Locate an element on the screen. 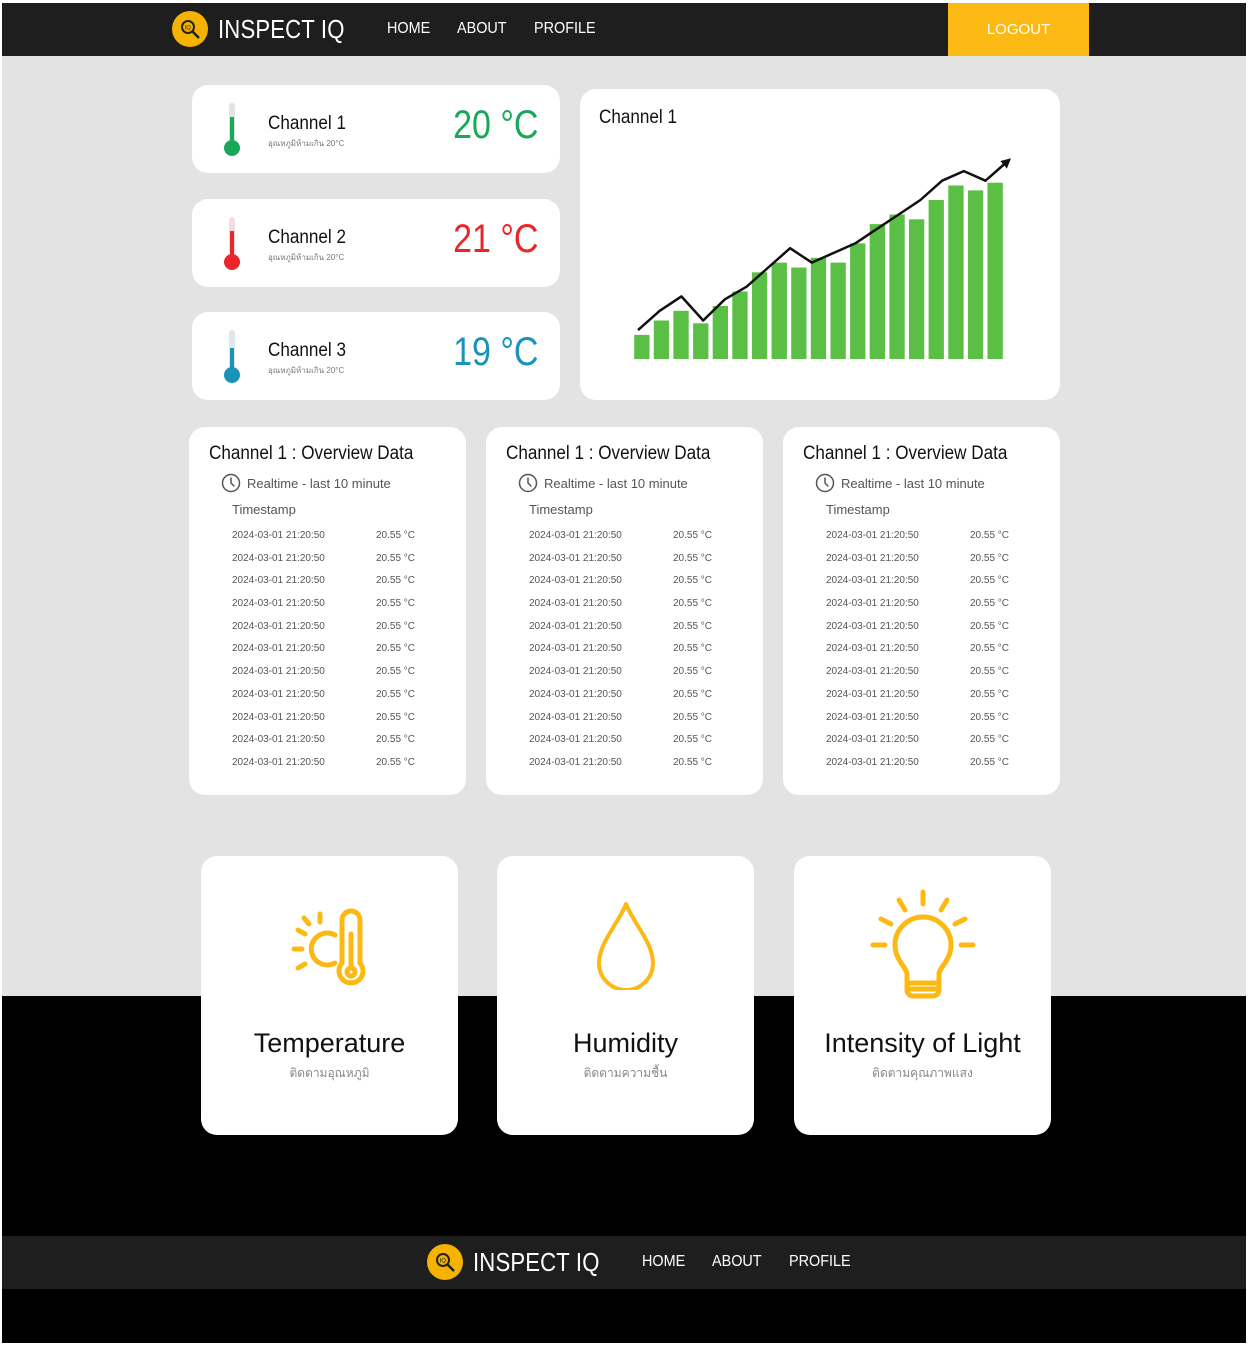 Image resolution: width=1251 pixels, height=1345 pixels. channel-card-3: Channel 3 อุณหภูมิห้ามเกิน 20°C 19 °C is located at coordinates (376, 356).